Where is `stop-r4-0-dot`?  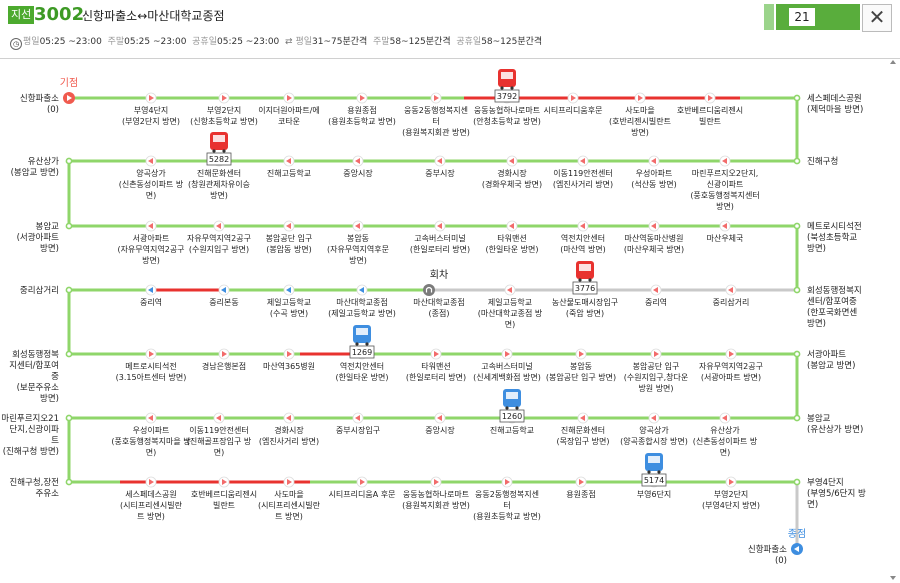
stop-r4-0-dot is located at coordinates (69, 354).